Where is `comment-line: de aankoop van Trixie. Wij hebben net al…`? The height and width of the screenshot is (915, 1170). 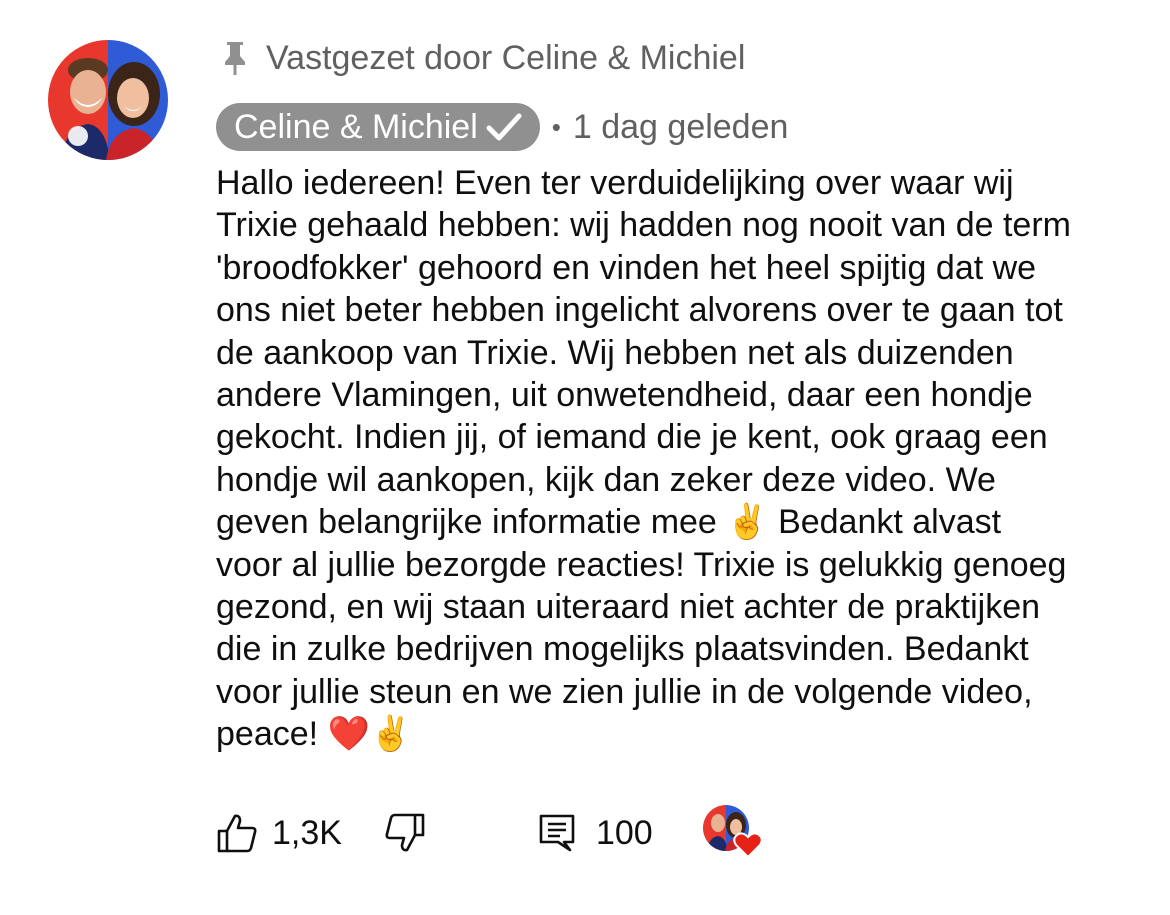
comment-line: de aankoop van Trixie. Wij hebben net al… is located at coordinates (615, 352).